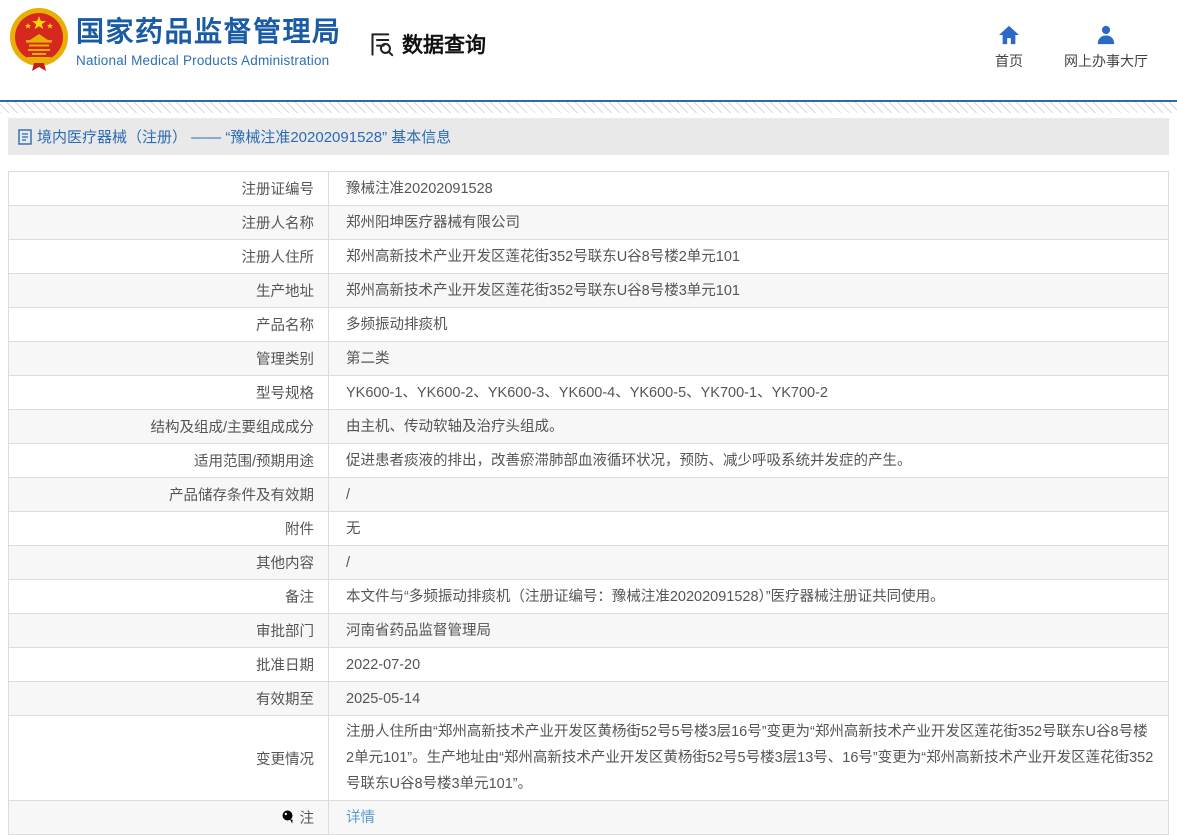 This screenshot has height=835, width=1177. What do you see at coordinates (169, 630) in the screenshot?
I see `row-label: 审批部门` at bounding box center [169, 630].